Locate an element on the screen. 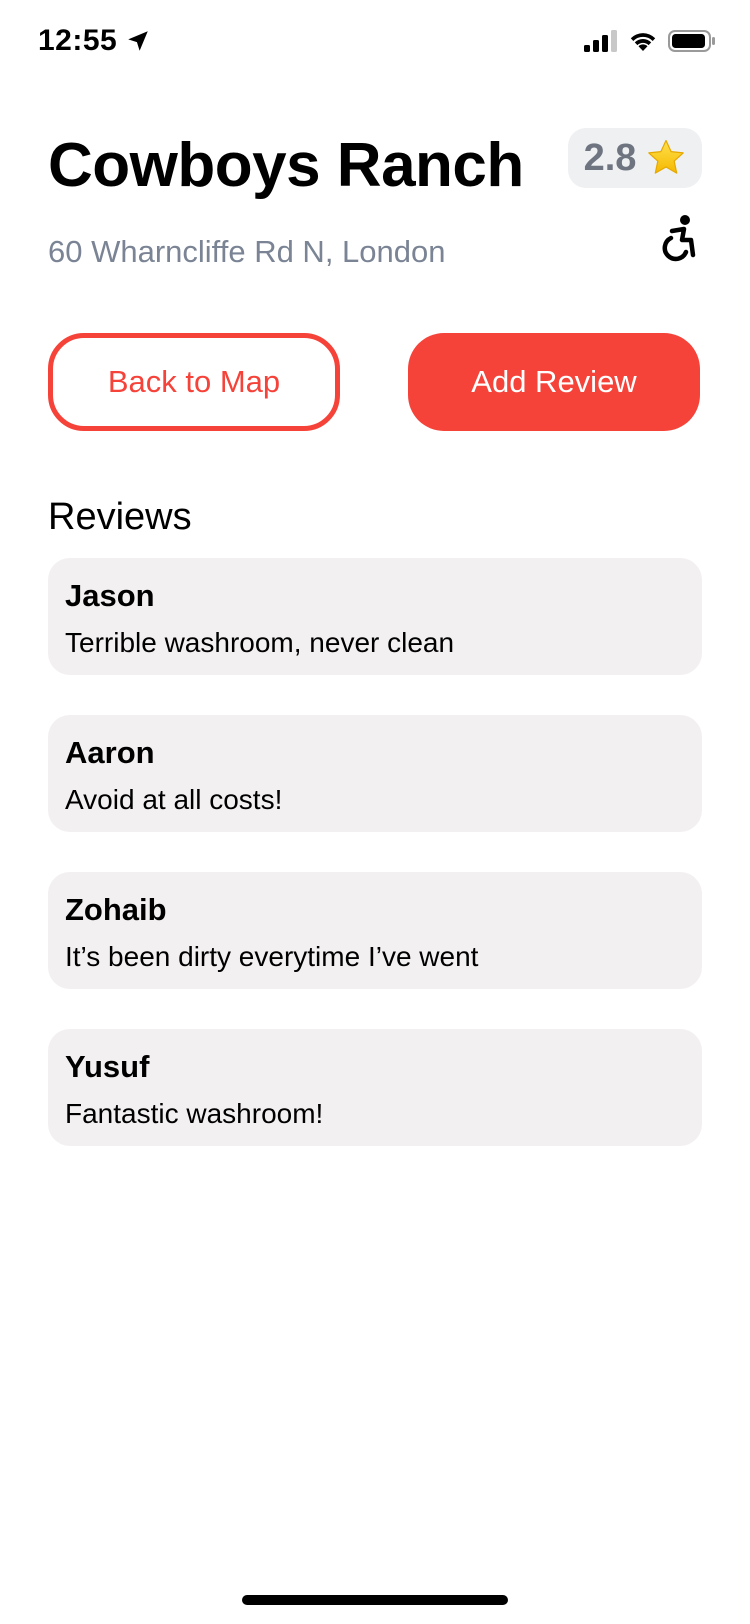  review-author: Yusuf is located at coordinates (107, 1066).